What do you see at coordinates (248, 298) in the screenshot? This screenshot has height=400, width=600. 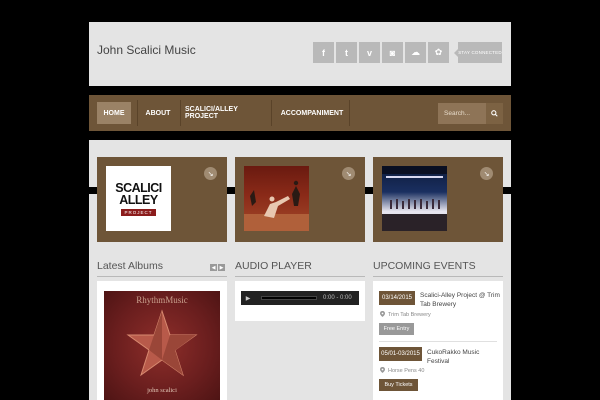 I see `play-icon: ▶` at bounding box center [248, 298].